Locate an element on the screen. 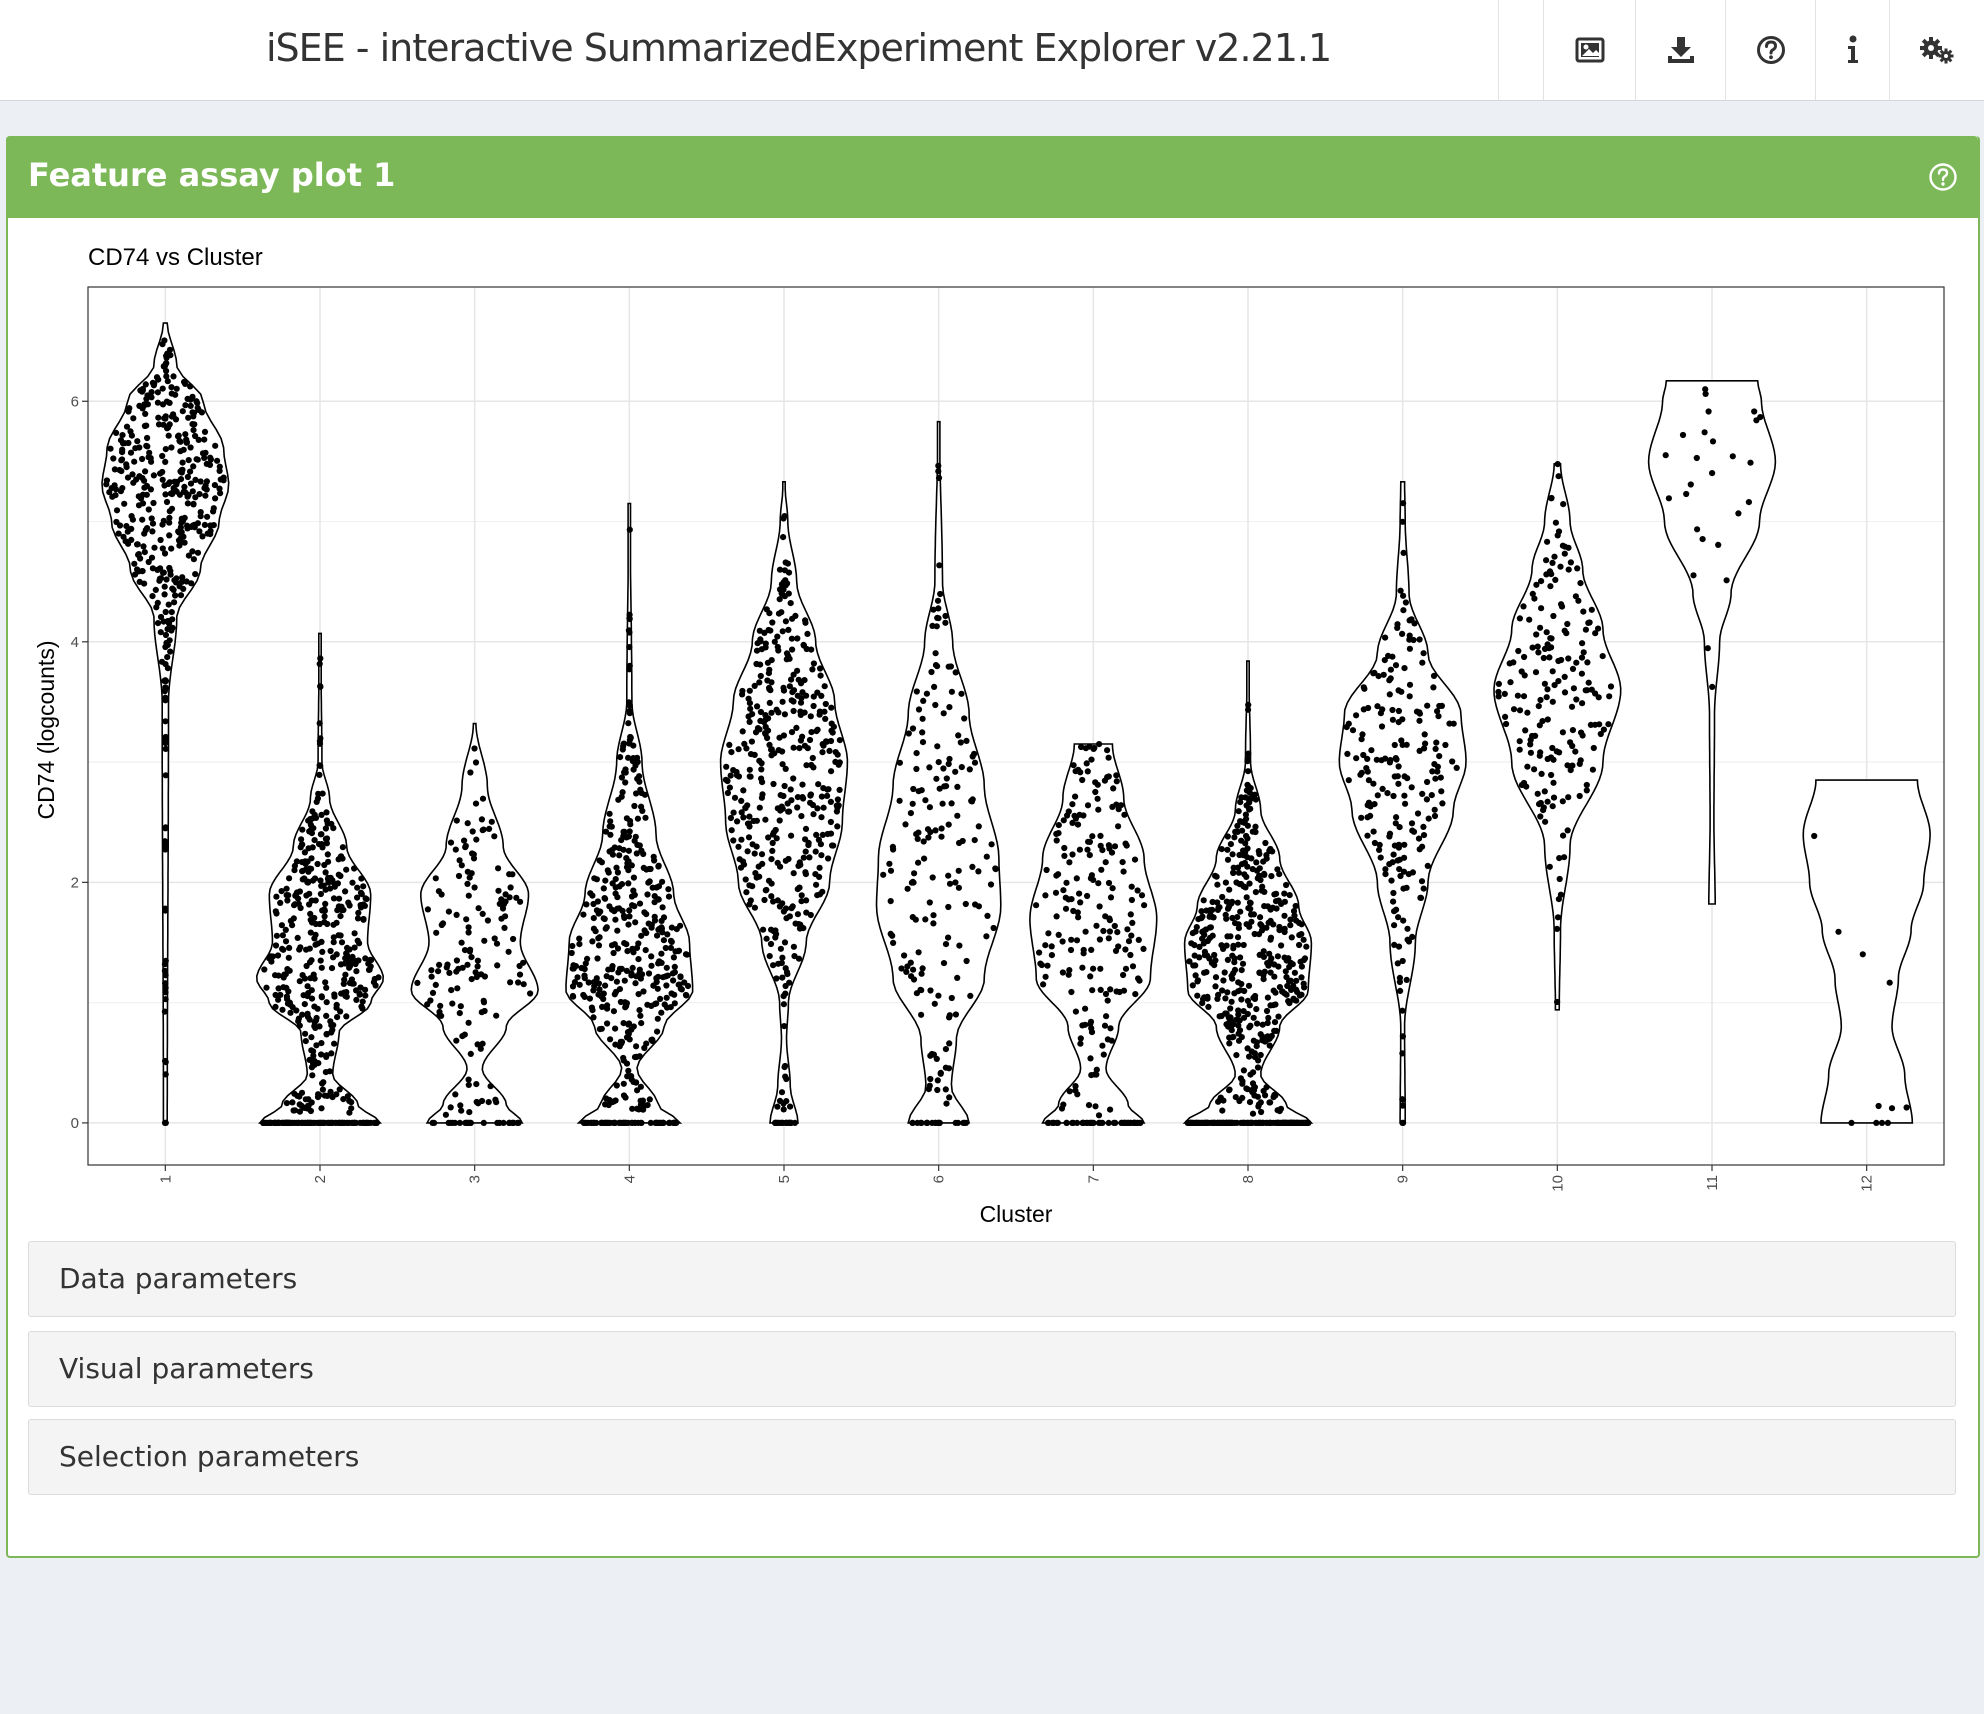  data-parameters-section: Data parameters is located at coordinates (992, 1279).